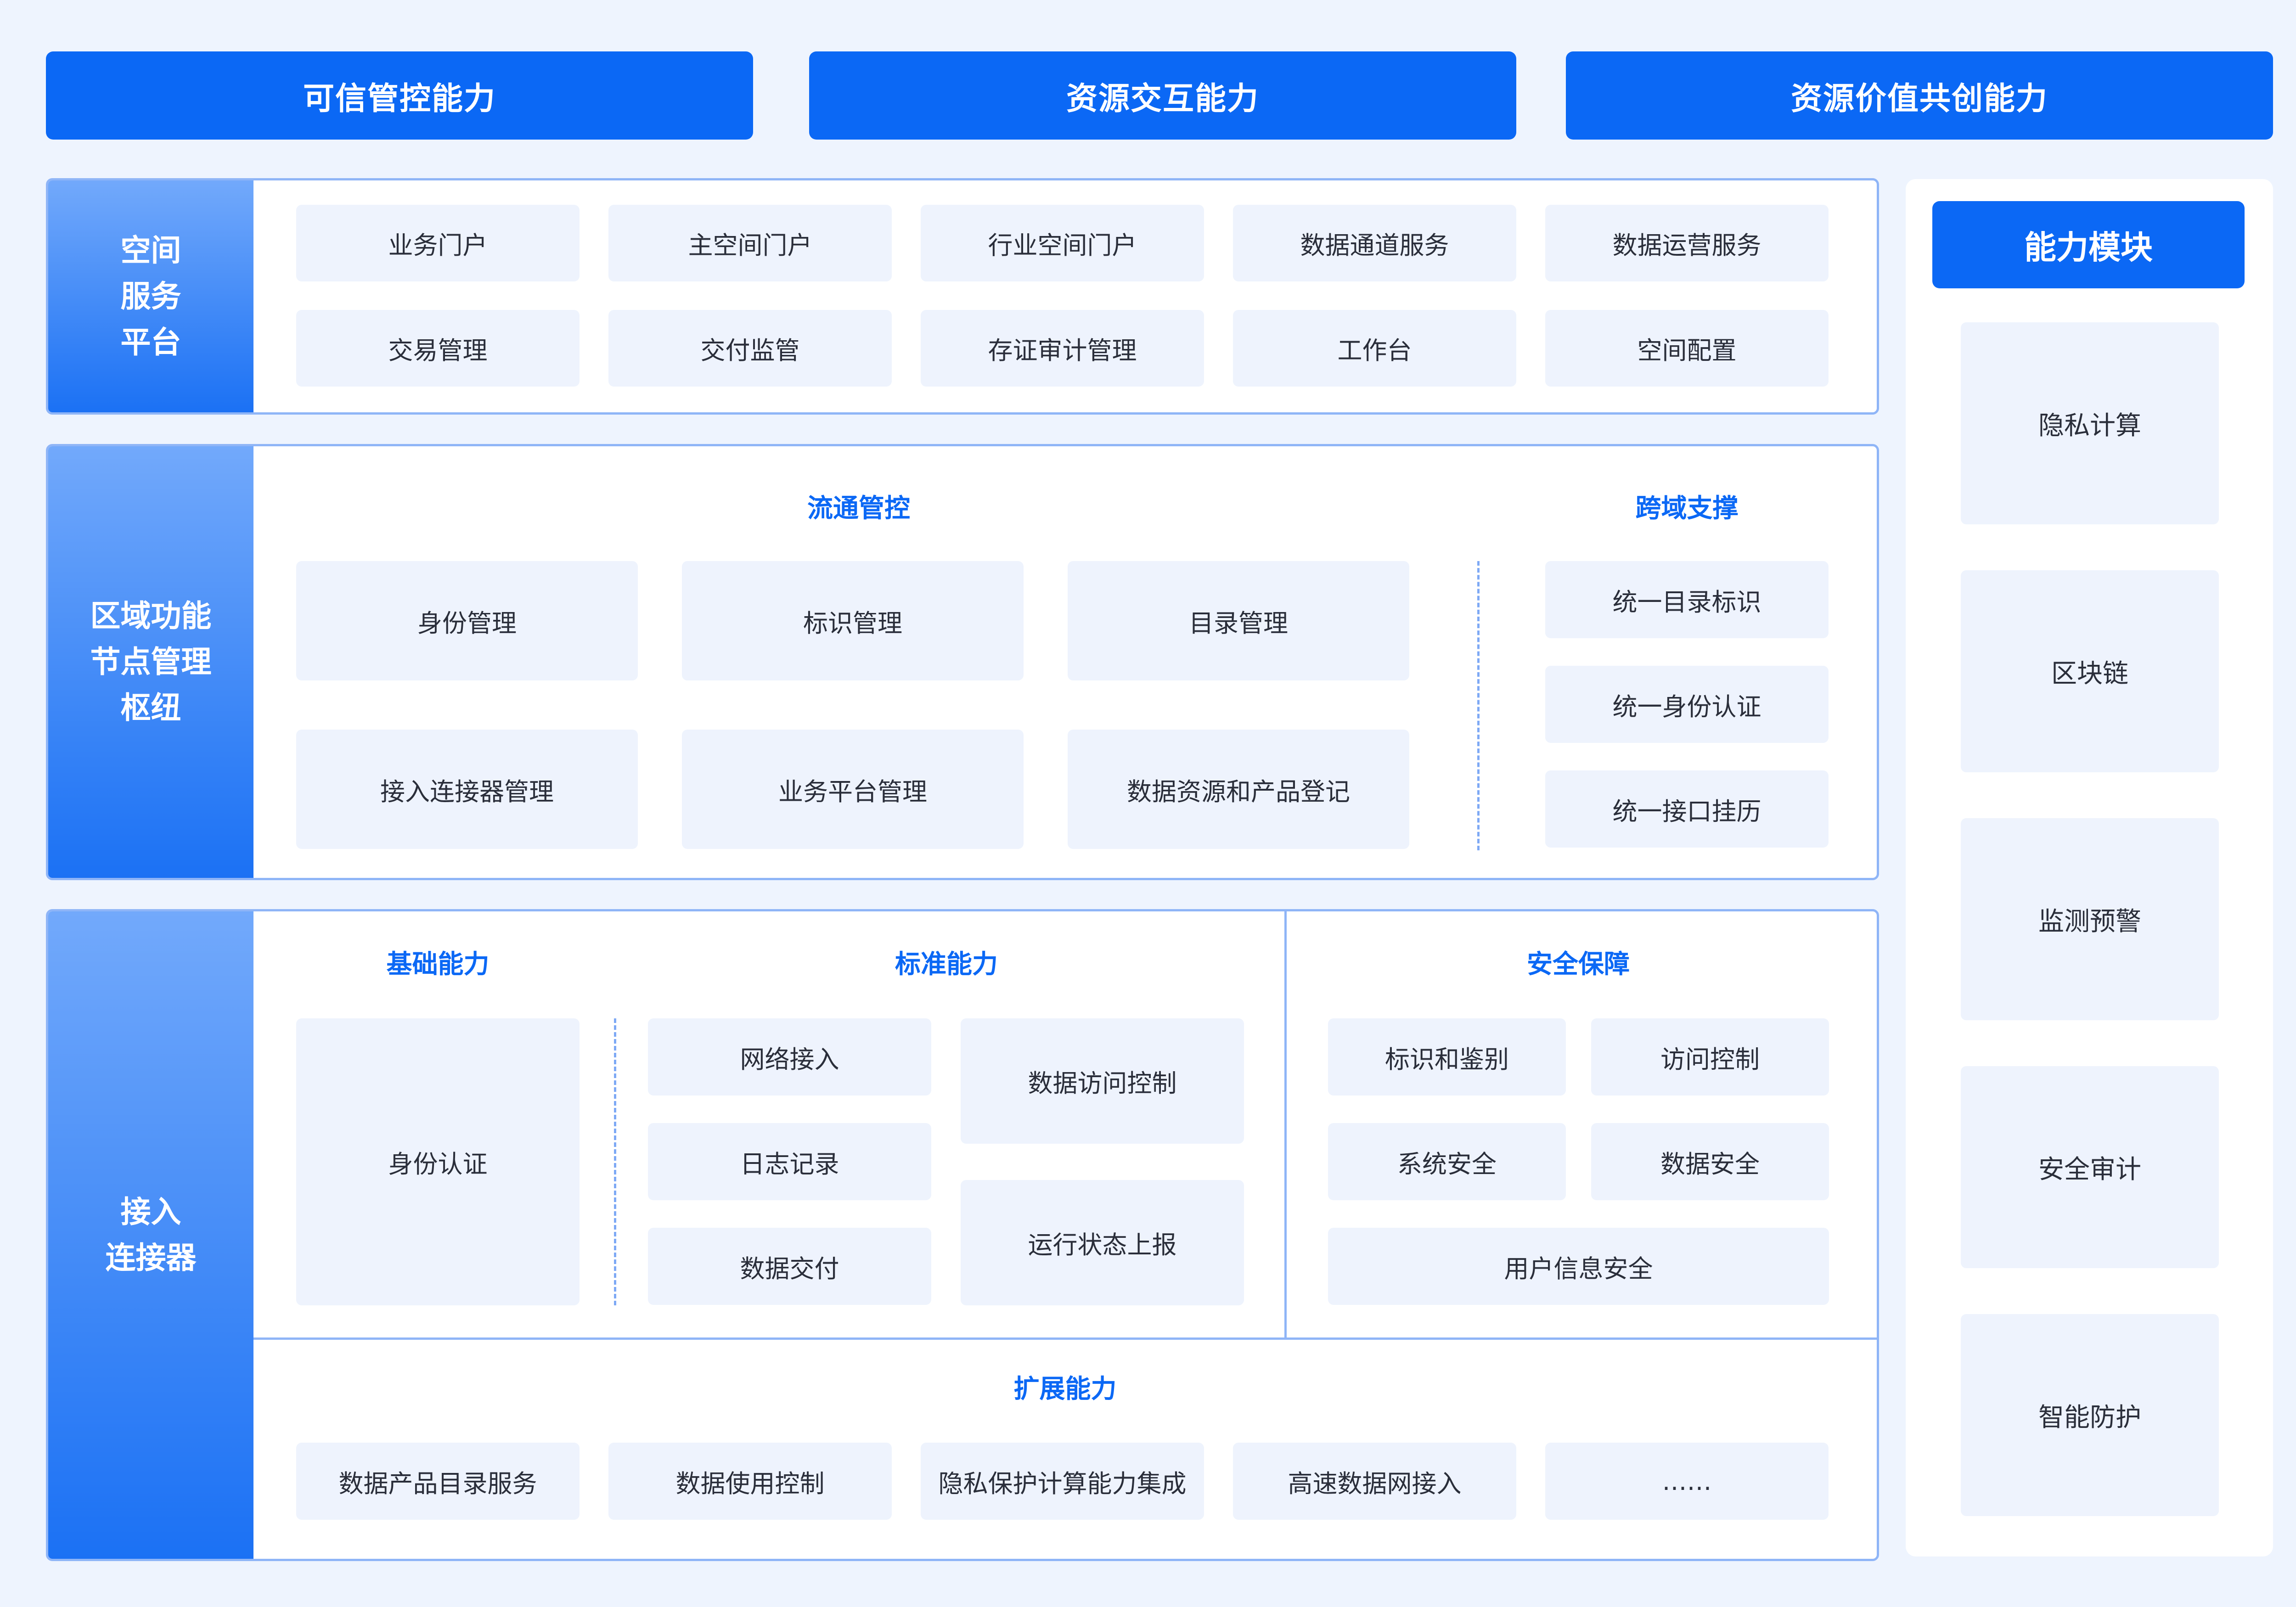  I want to click on cell-identity-authentication: 身份认证, so click(438, 1161).